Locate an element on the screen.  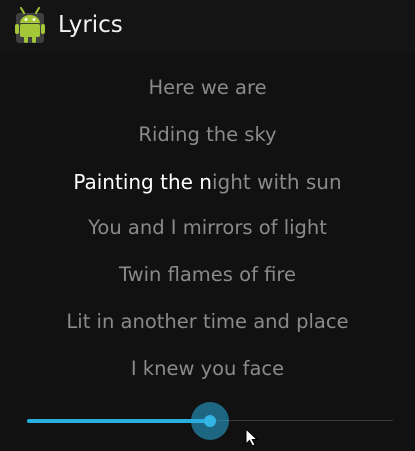
android-robot-icon is located at coordinates (30, 26).